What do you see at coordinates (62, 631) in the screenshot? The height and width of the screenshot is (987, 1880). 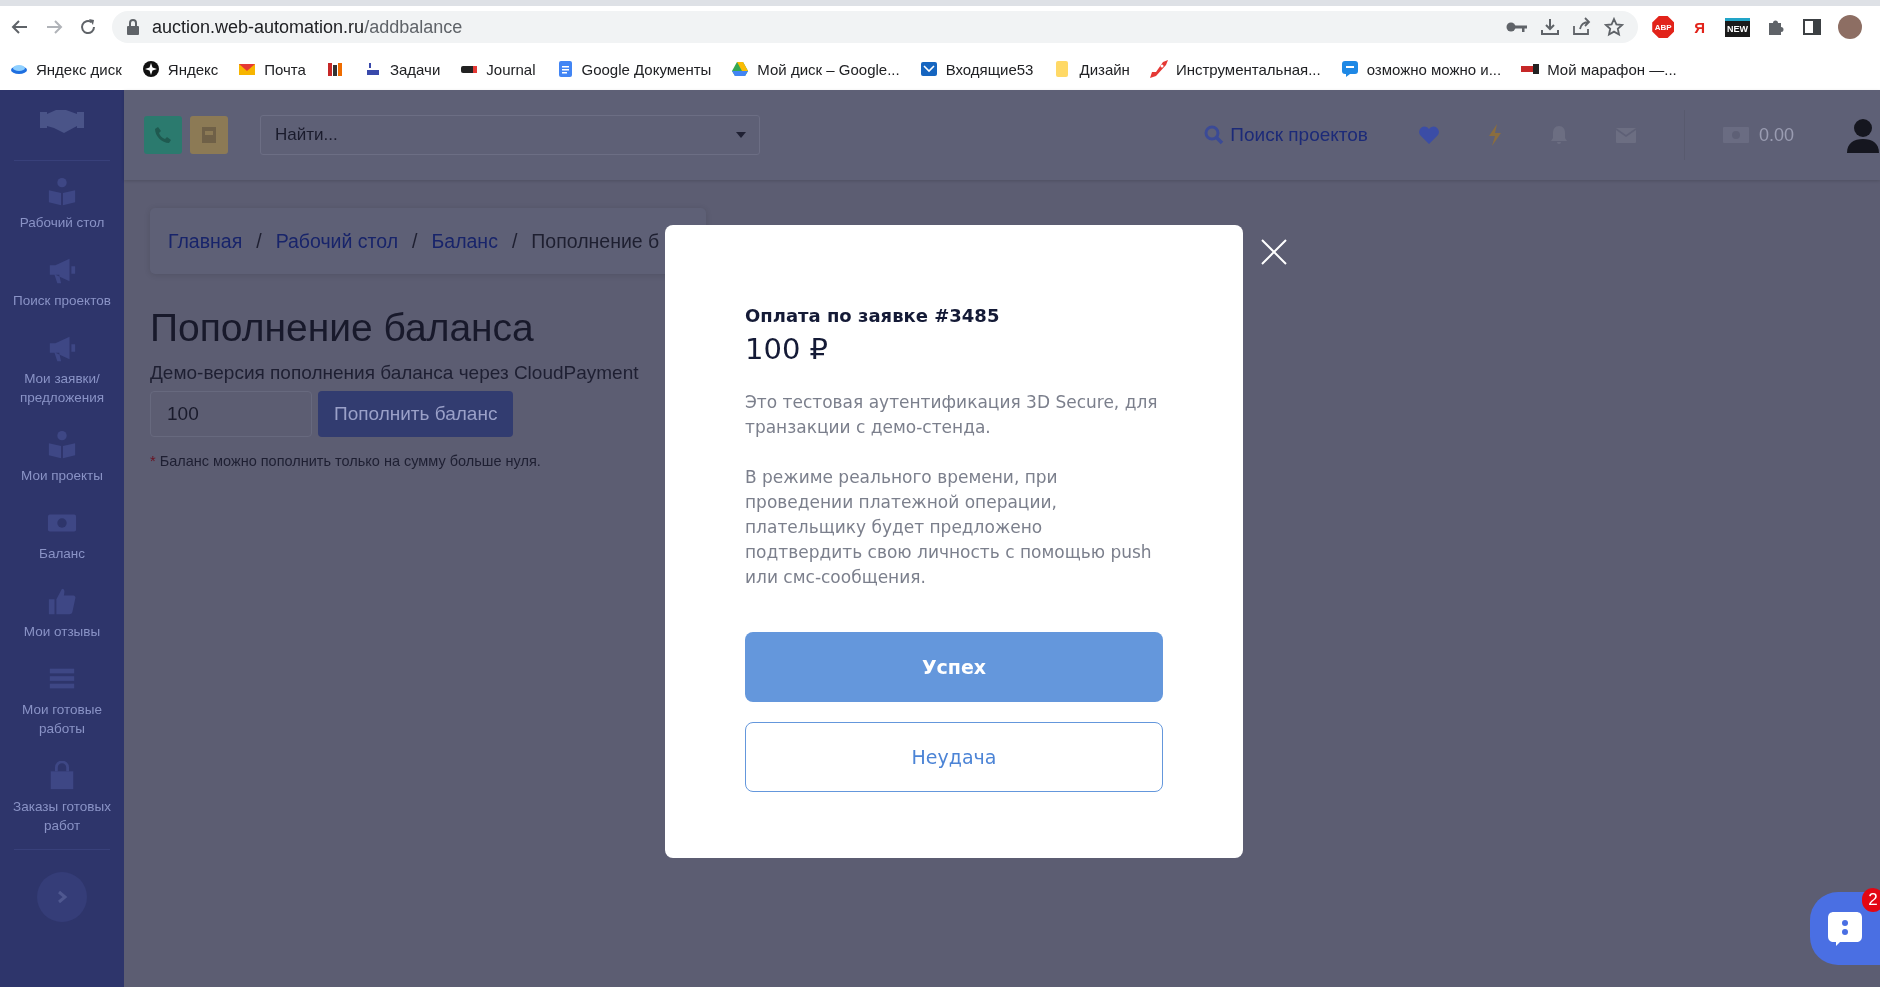 I see `sidebar-item: Мои отзывы` at bounding box center [62, 631].